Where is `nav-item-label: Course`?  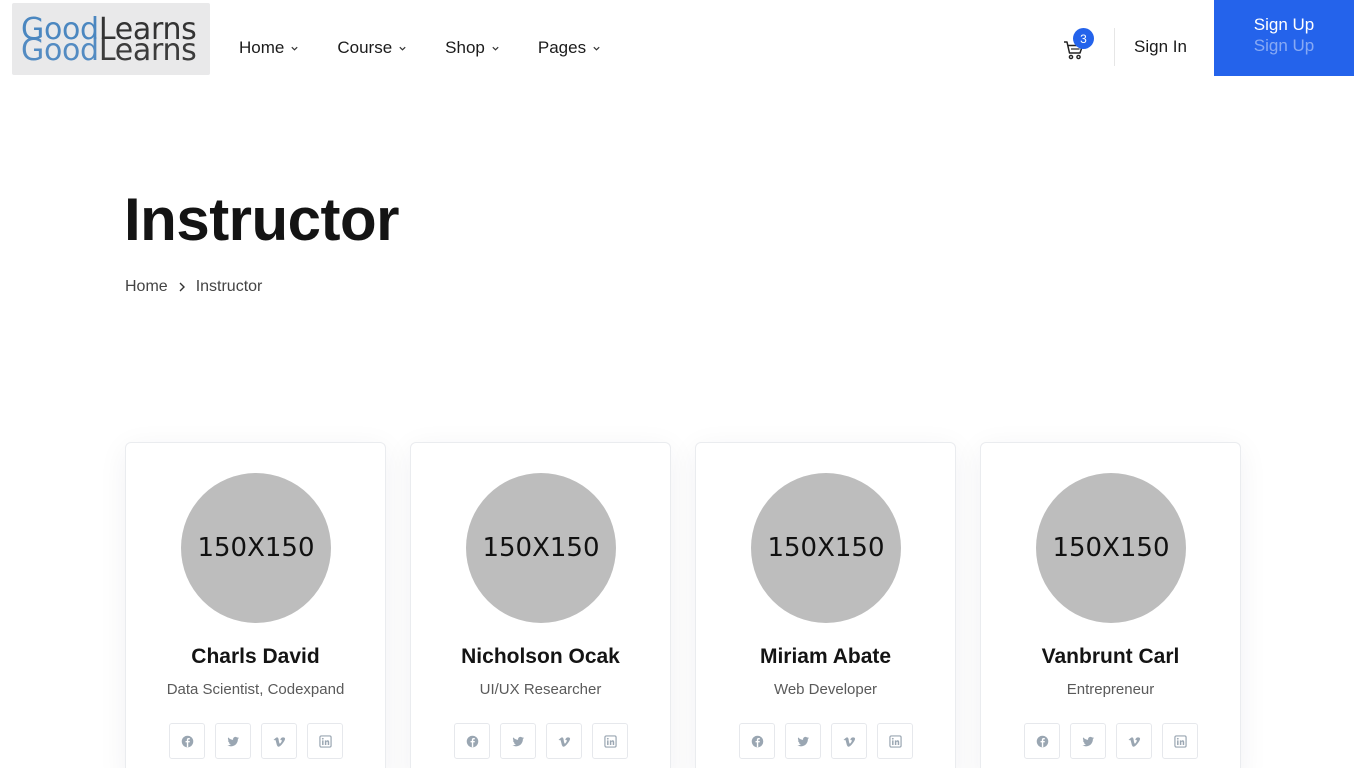
nav-item-label: Course is located at coordinates (365, 47).